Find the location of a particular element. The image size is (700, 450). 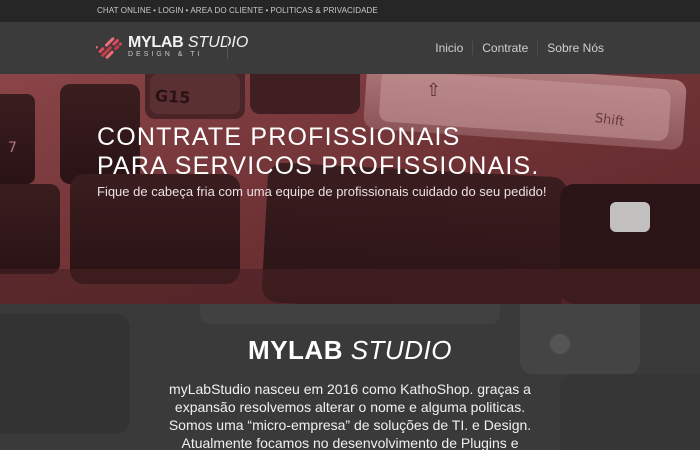

svg-text: 7 is located at coordinates (12, 148).